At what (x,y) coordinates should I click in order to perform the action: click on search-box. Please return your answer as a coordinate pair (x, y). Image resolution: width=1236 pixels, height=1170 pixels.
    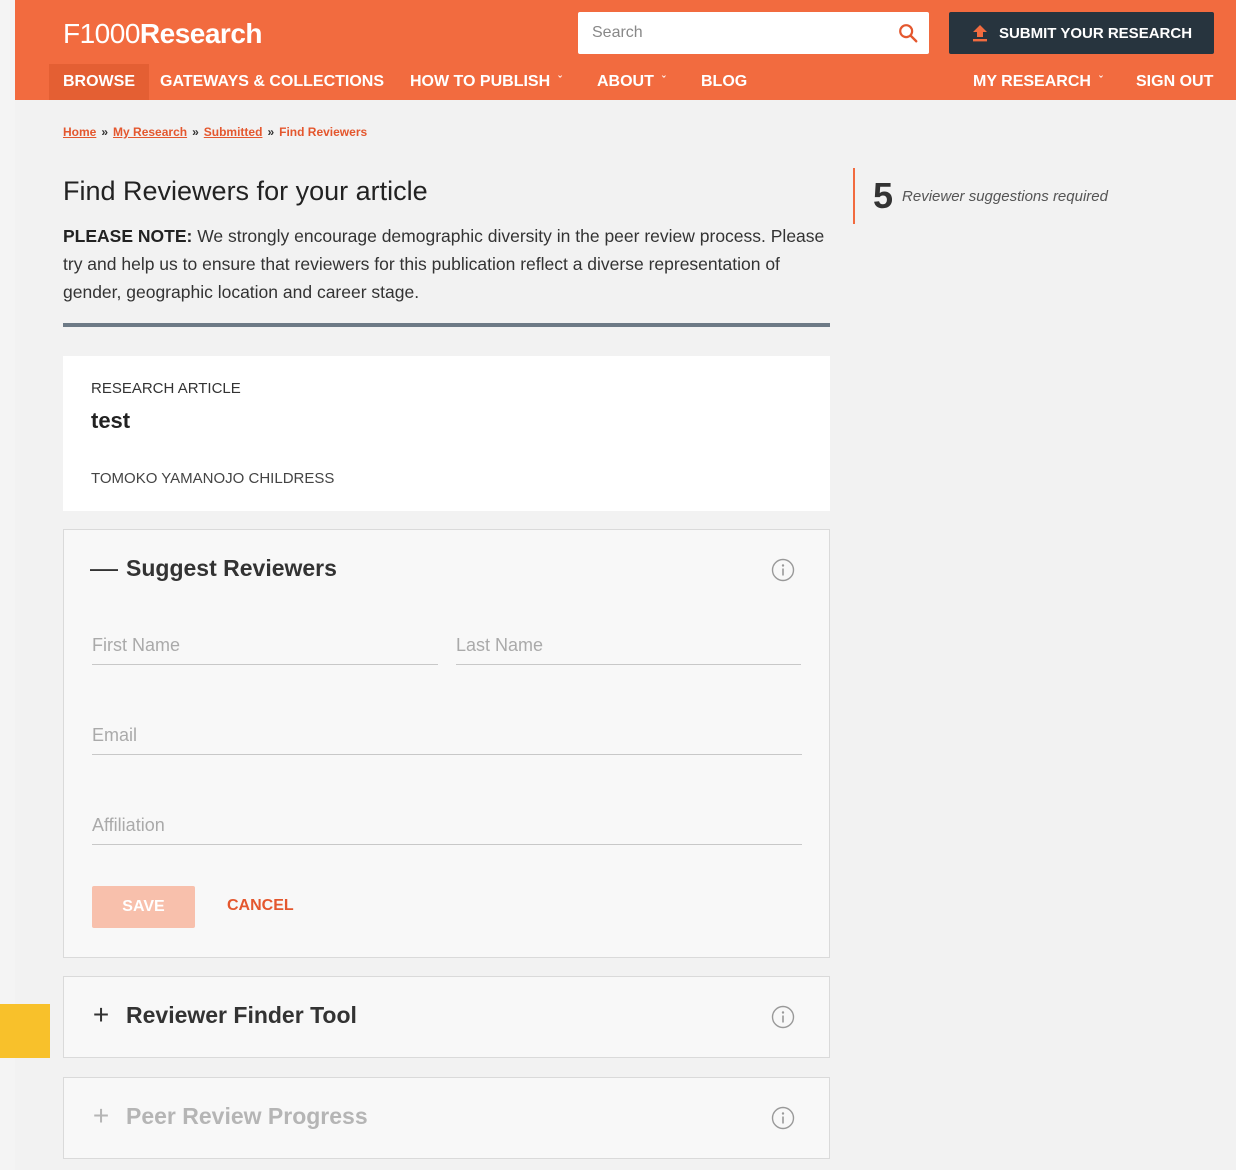
    Looking at the image, I should click on (753, 33).